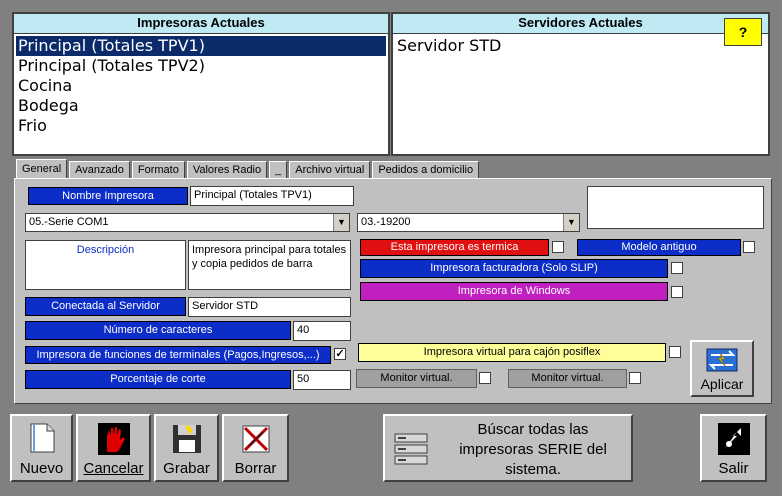 This screenshot has height=496, width=782. What do you see at coordinates (186, 468) in the screenshot?
I see `save-button-label: Grabar` at bounding box center [186, 468].